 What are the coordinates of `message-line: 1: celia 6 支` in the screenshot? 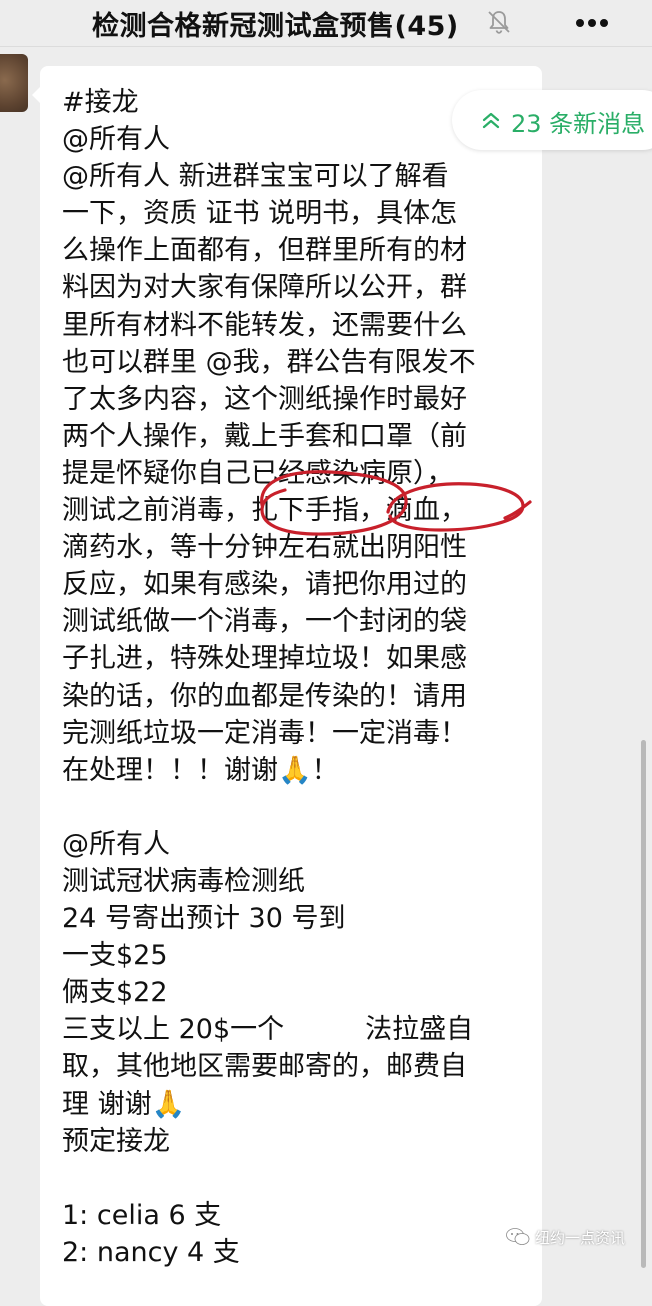 It's located at (142, 1215).